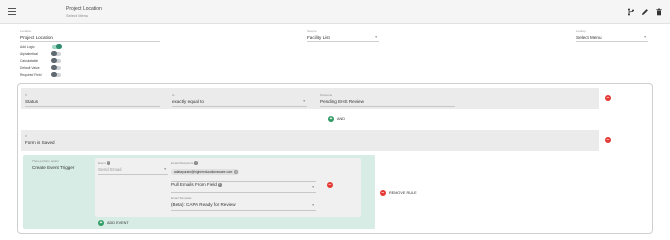 The image size is (670, 240). I want to click on page-subtitle: Select Menu, so click(77, 15).